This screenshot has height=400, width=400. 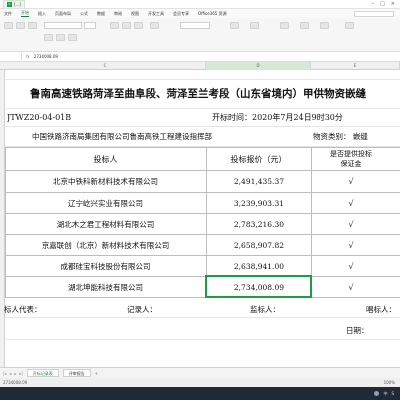 I want to click on system-tray: 中 S, so click(x=384, y=394).